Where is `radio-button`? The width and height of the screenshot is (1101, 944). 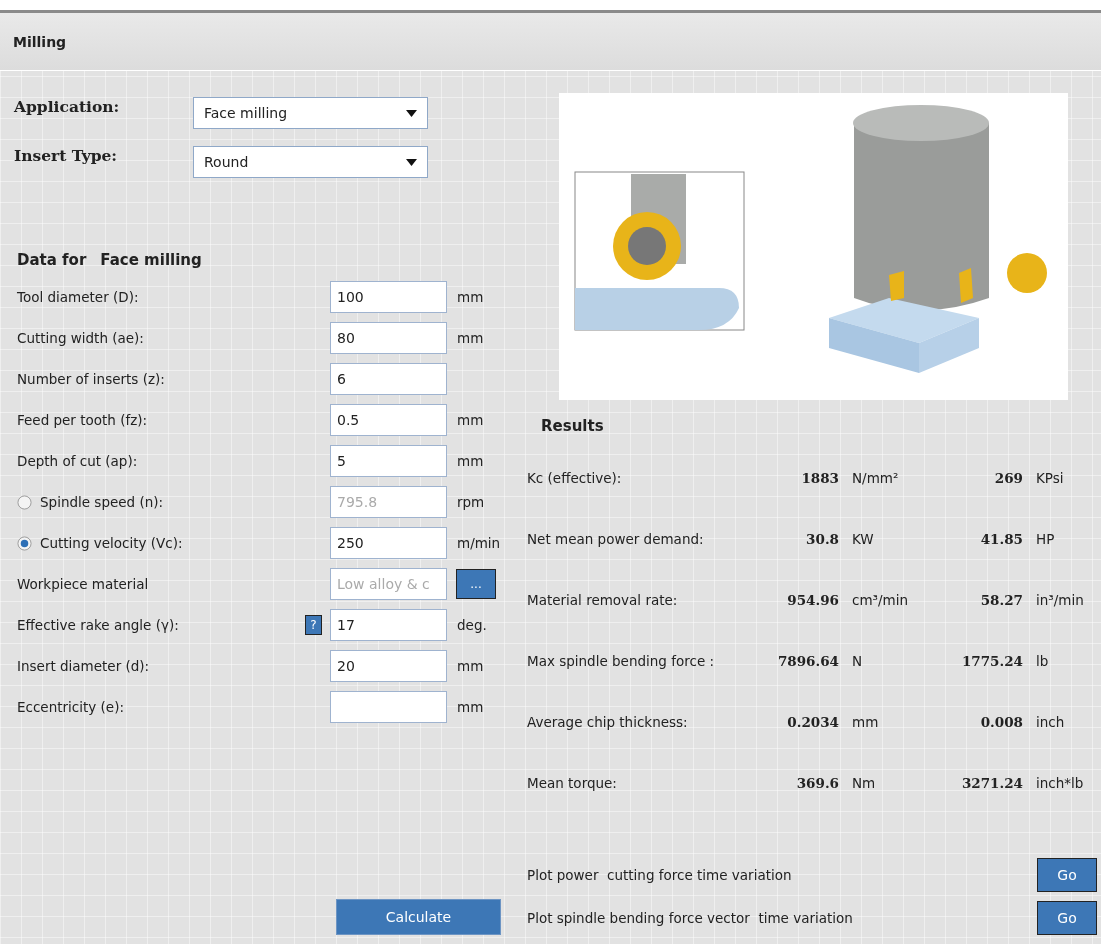
radio-button is located at coordinates (24, 543).